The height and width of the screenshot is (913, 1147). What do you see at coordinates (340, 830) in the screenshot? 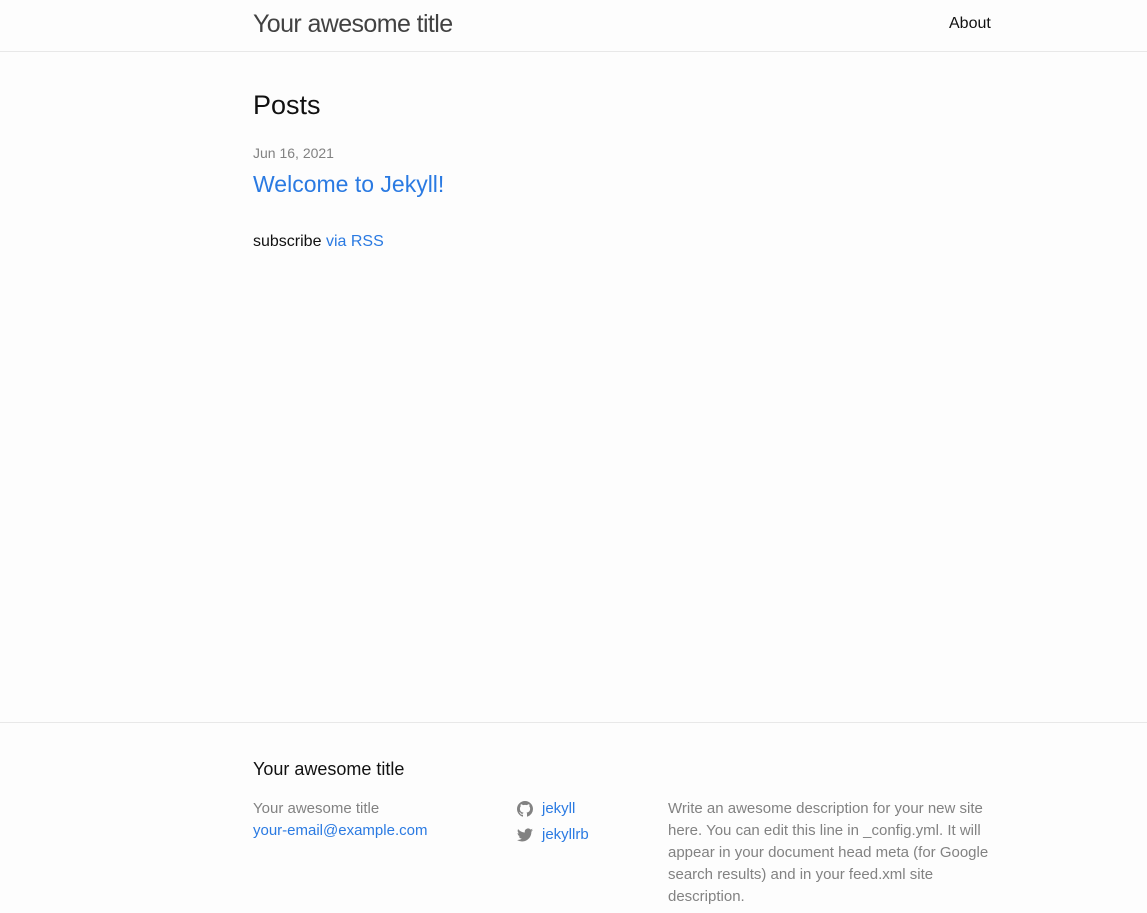
I see `footer-email-link: your-email@example.com` at bounding box center [340, 830].